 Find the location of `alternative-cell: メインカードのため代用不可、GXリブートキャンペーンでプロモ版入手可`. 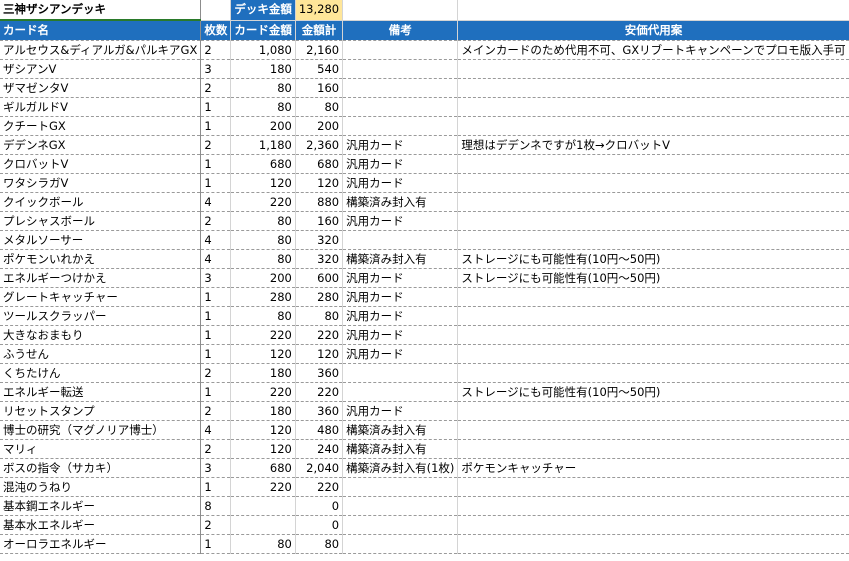

alternative-cell: メインカードのため代用不可、GXリブートキャンペーンでプロモ版入手可 is located at coordinates (653, 50).